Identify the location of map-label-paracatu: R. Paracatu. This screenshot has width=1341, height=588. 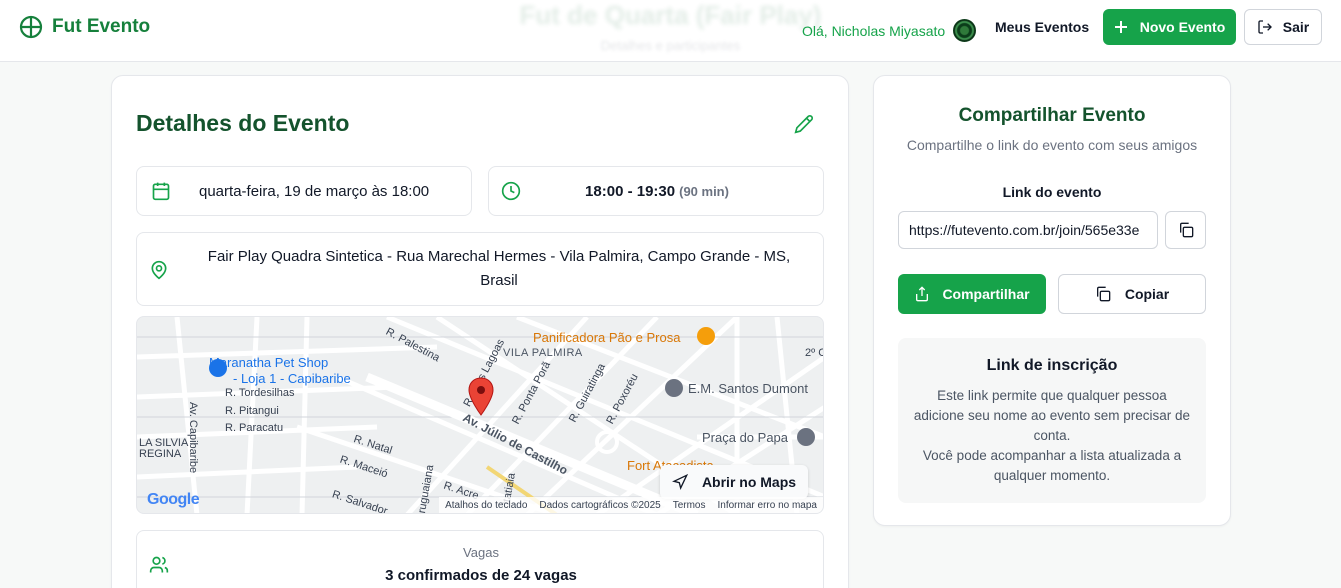
(254, 428).